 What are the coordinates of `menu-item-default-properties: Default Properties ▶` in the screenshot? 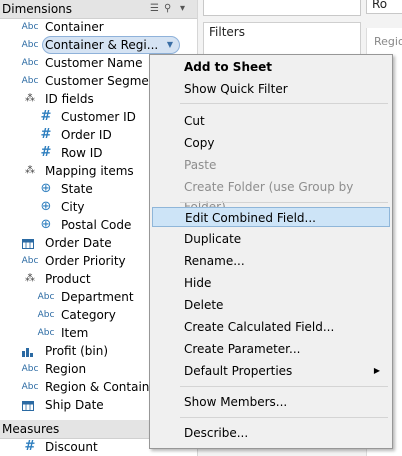 It's located at (271, 371).